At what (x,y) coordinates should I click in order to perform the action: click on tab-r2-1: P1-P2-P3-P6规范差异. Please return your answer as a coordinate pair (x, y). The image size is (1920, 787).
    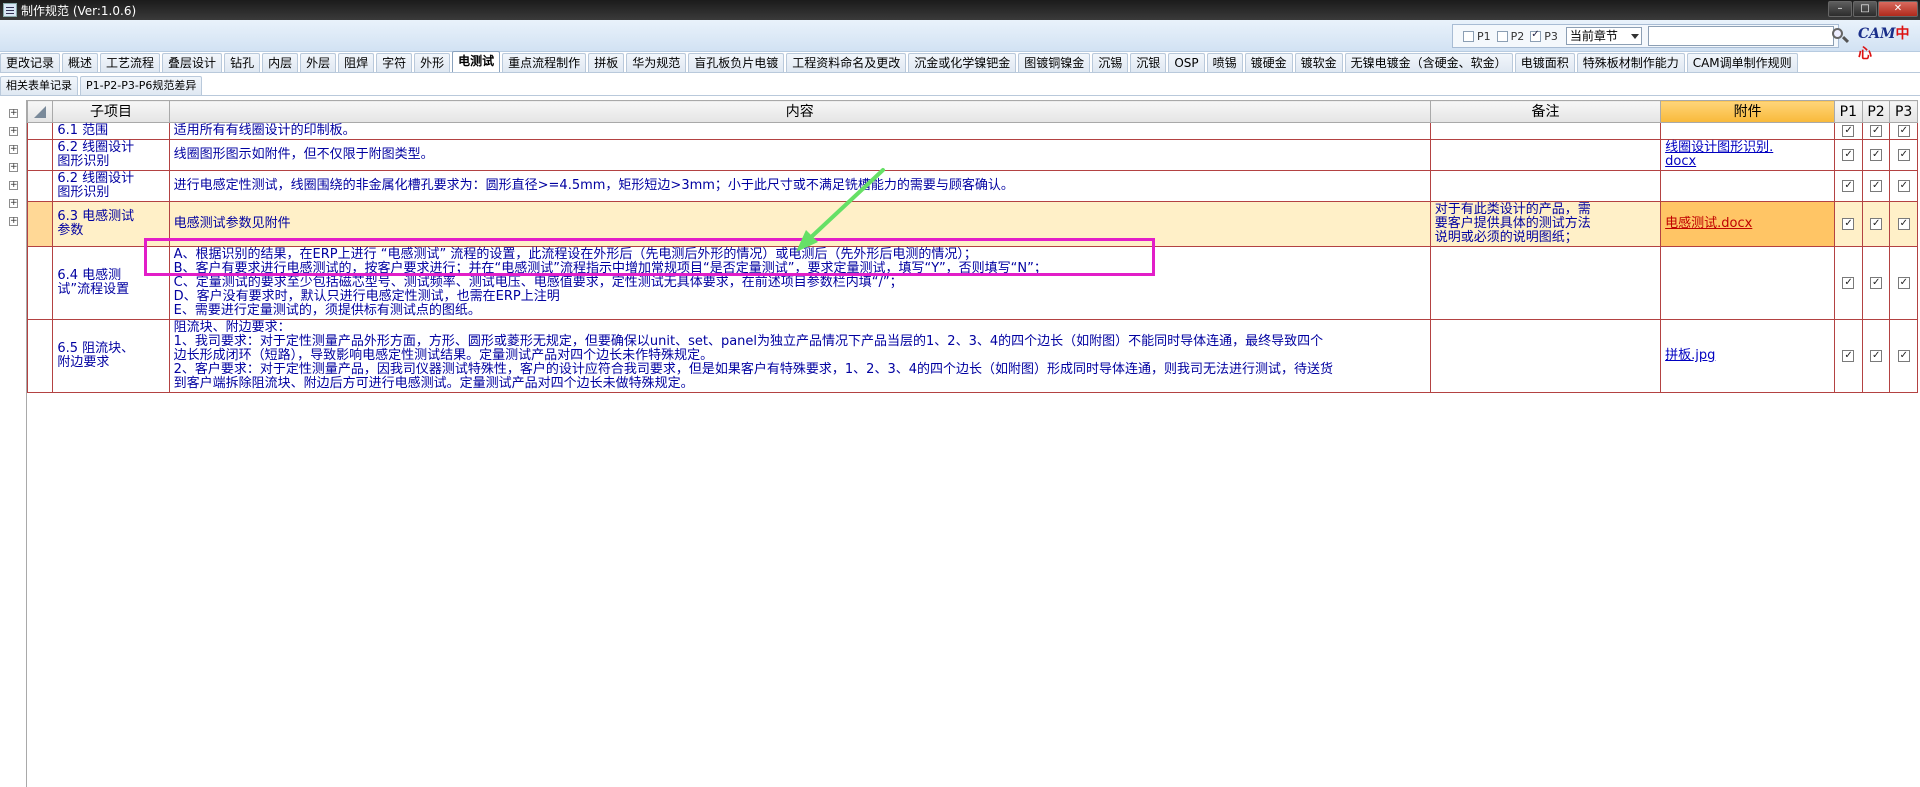
    Looking at the image, I should click on (141, 85).